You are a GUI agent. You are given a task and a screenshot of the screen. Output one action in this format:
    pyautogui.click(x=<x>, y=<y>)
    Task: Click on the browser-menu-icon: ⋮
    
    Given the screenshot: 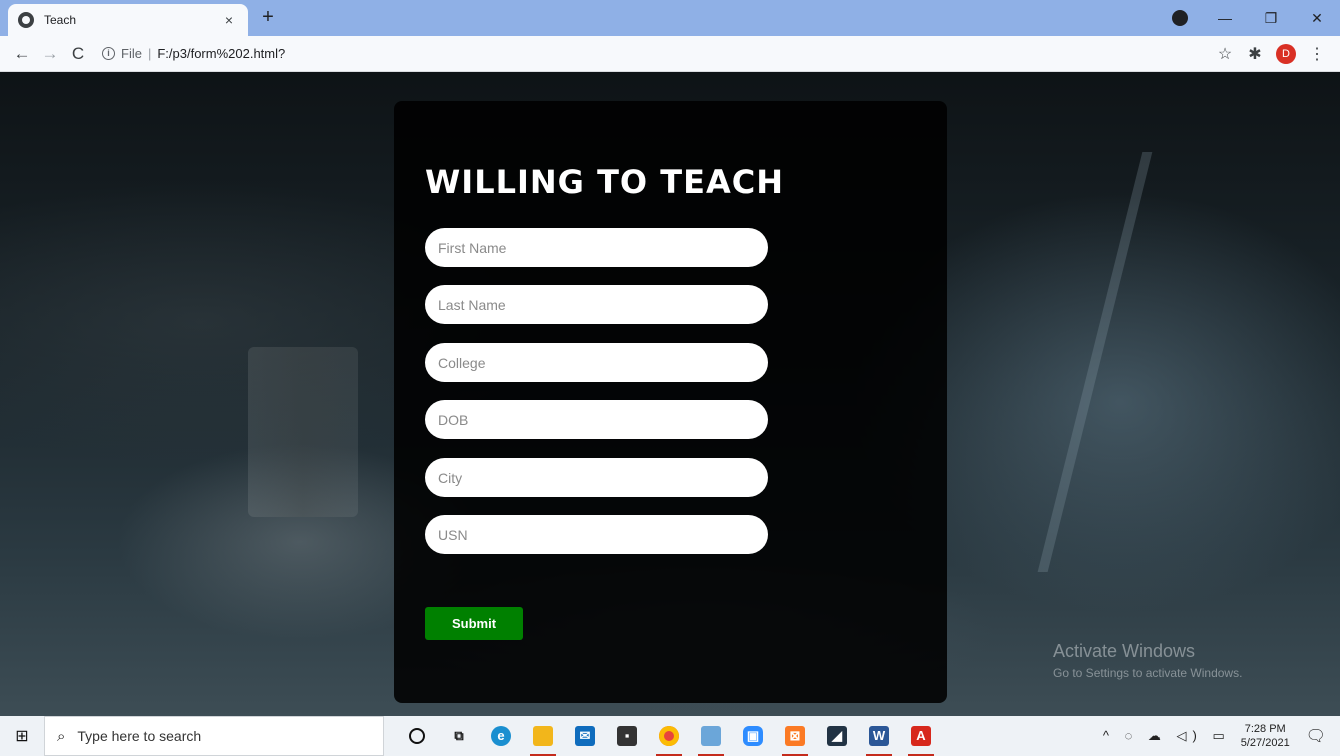 What is the action you would take?
    pyautogui.click(x=1317, y=54)
    